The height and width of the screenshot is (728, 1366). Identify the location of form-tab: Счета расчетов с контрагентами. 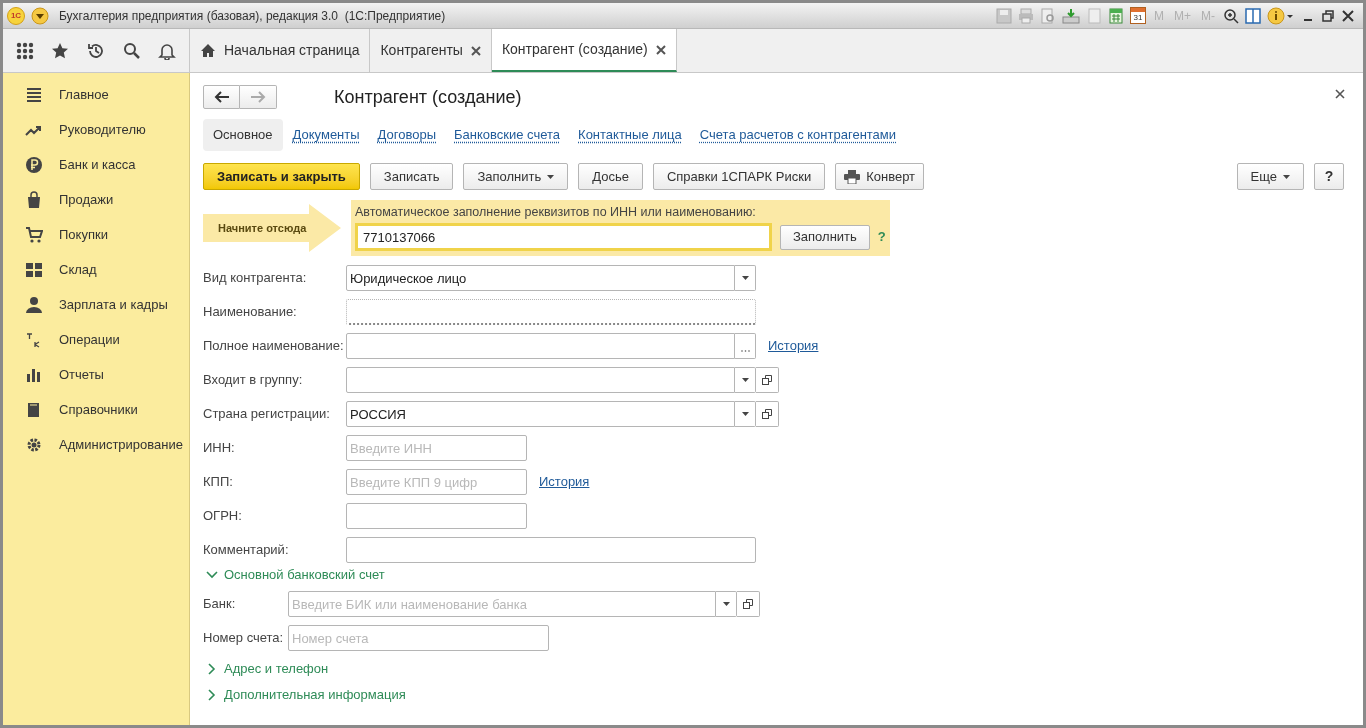
(798, 135).